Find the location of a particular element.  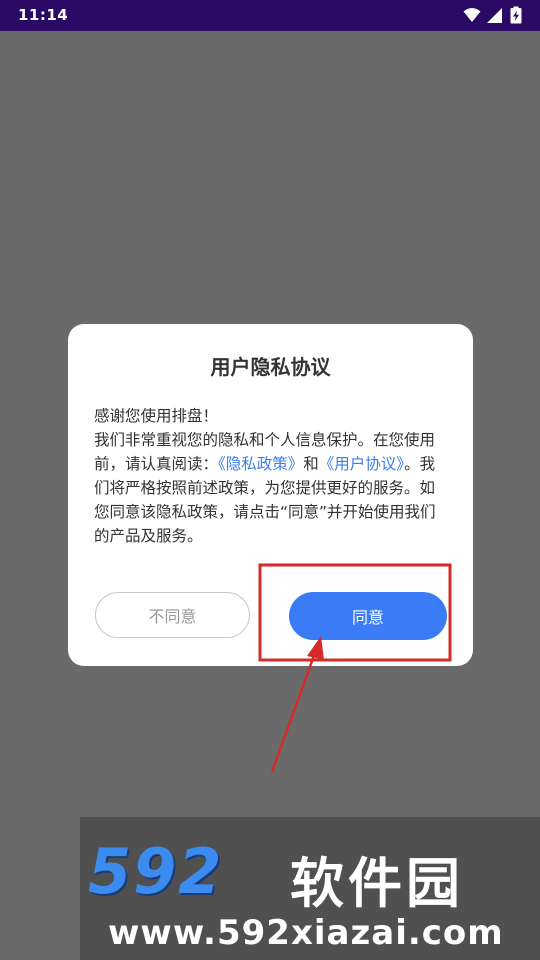

user-agreement-link: 《用户协议》 is located at coordinates (361, 464).